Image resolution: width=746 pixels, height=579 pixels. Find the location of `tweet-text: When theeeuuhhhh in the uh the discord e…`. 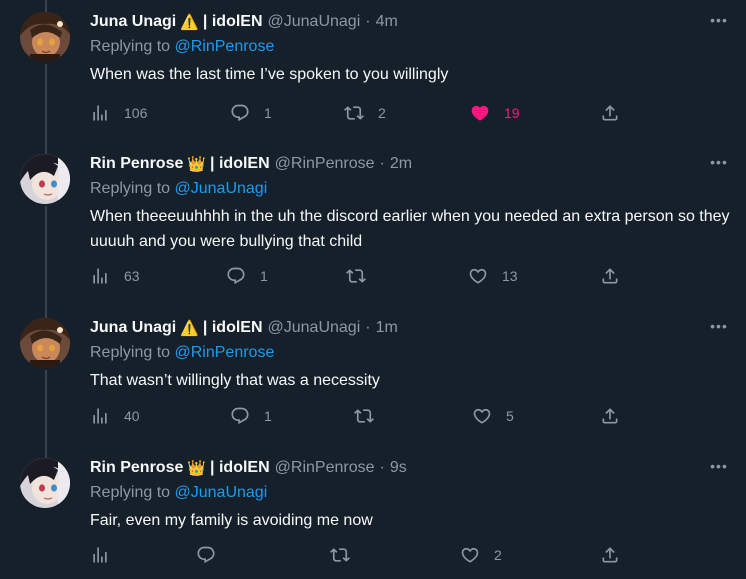

tweet-text: When theeeuuhhhh in the uh the discord e… is located at coordinates (410, 229).